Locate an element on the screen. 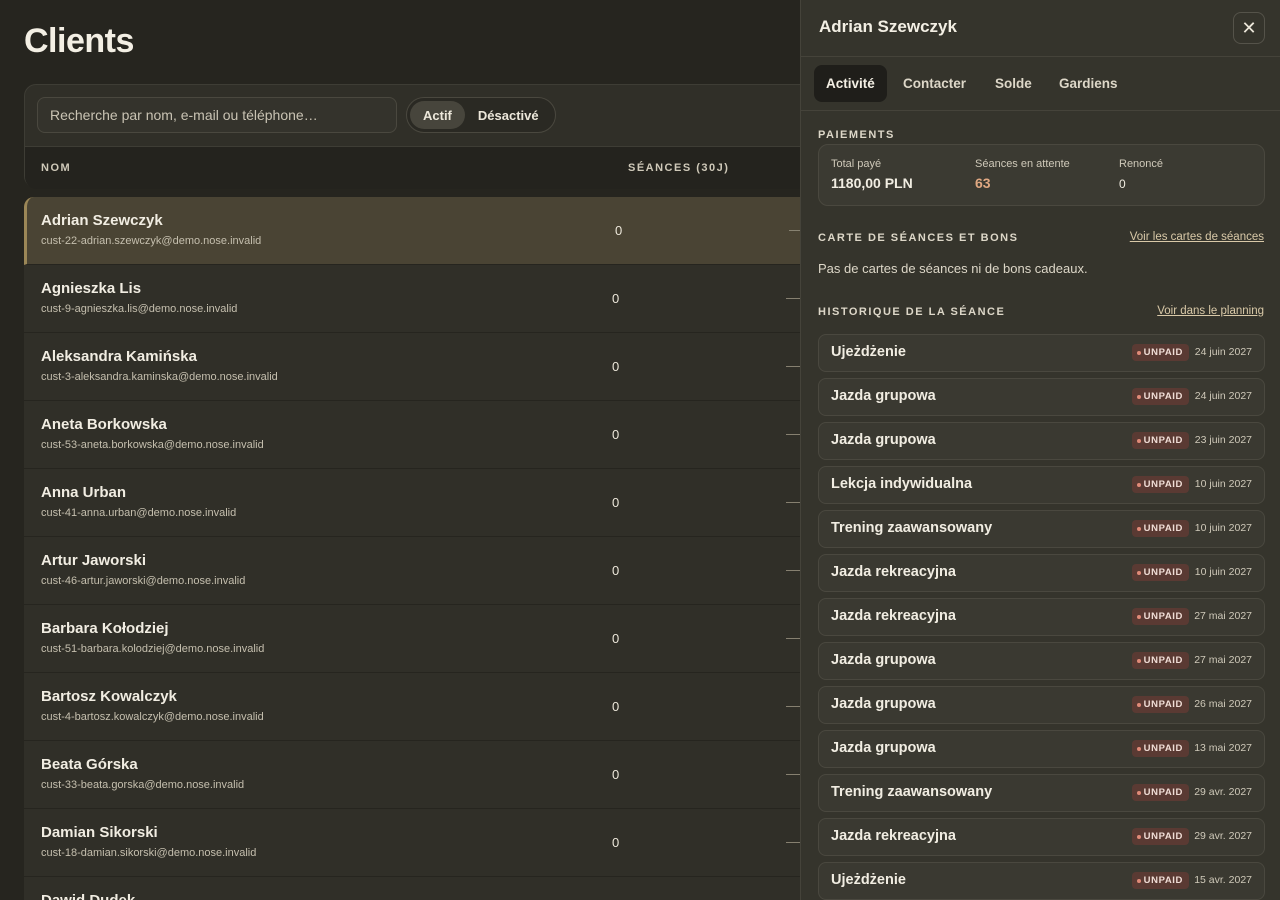 Image resolution: width=1280 pixels, height=900 pixels. client-name: Aleksandra Kamińska is located at coordinates (119, 356).